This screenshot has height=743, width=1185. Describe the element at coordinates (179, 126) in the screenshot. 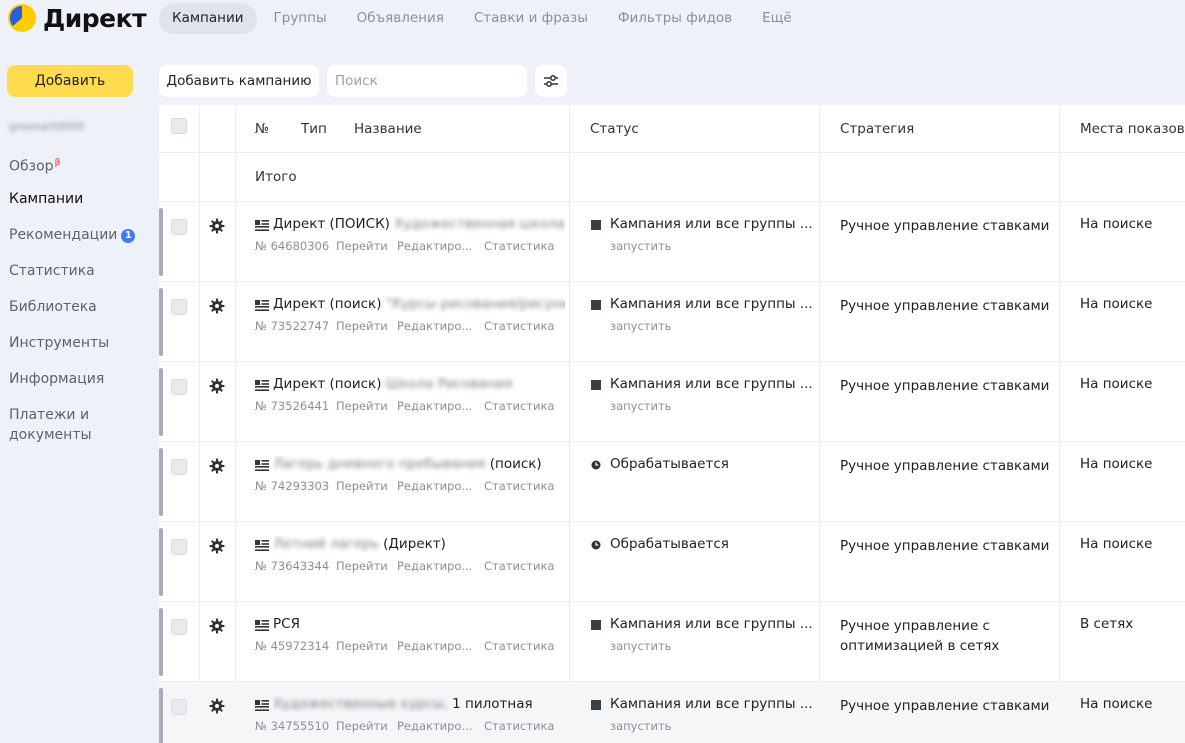

I see `select-all-checkbox` at that location.